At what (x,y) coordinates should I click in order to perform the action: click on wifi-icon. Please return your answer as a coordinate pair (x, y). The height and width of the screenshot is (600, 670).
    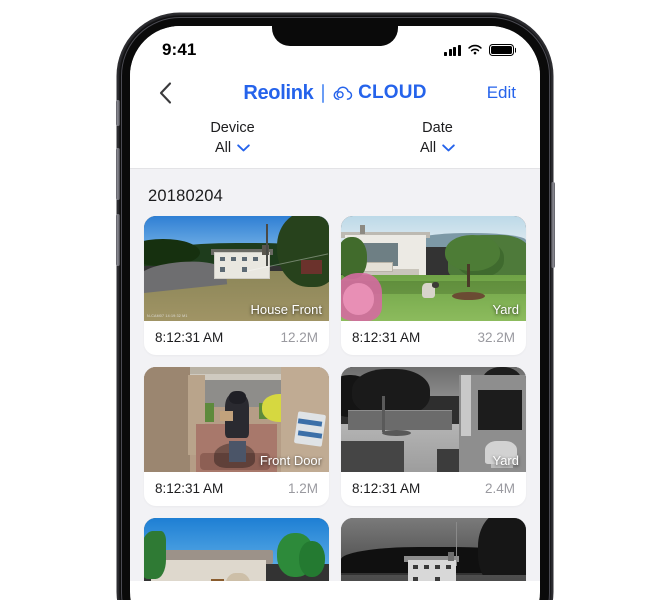
    Looking at the image, I should click on (475, 49).